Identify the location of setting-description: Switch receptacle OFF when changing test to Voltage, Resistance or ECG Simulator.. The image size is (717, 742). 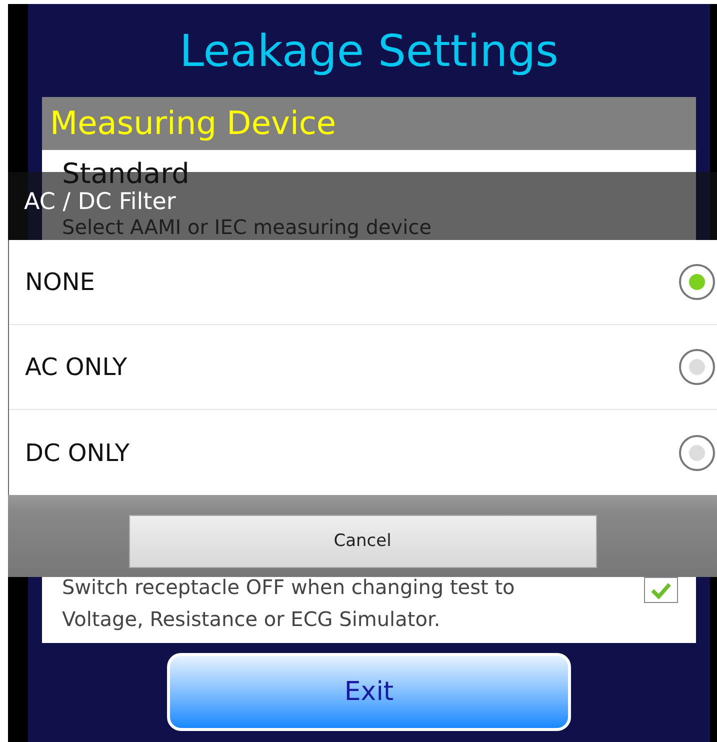
(289, 603).